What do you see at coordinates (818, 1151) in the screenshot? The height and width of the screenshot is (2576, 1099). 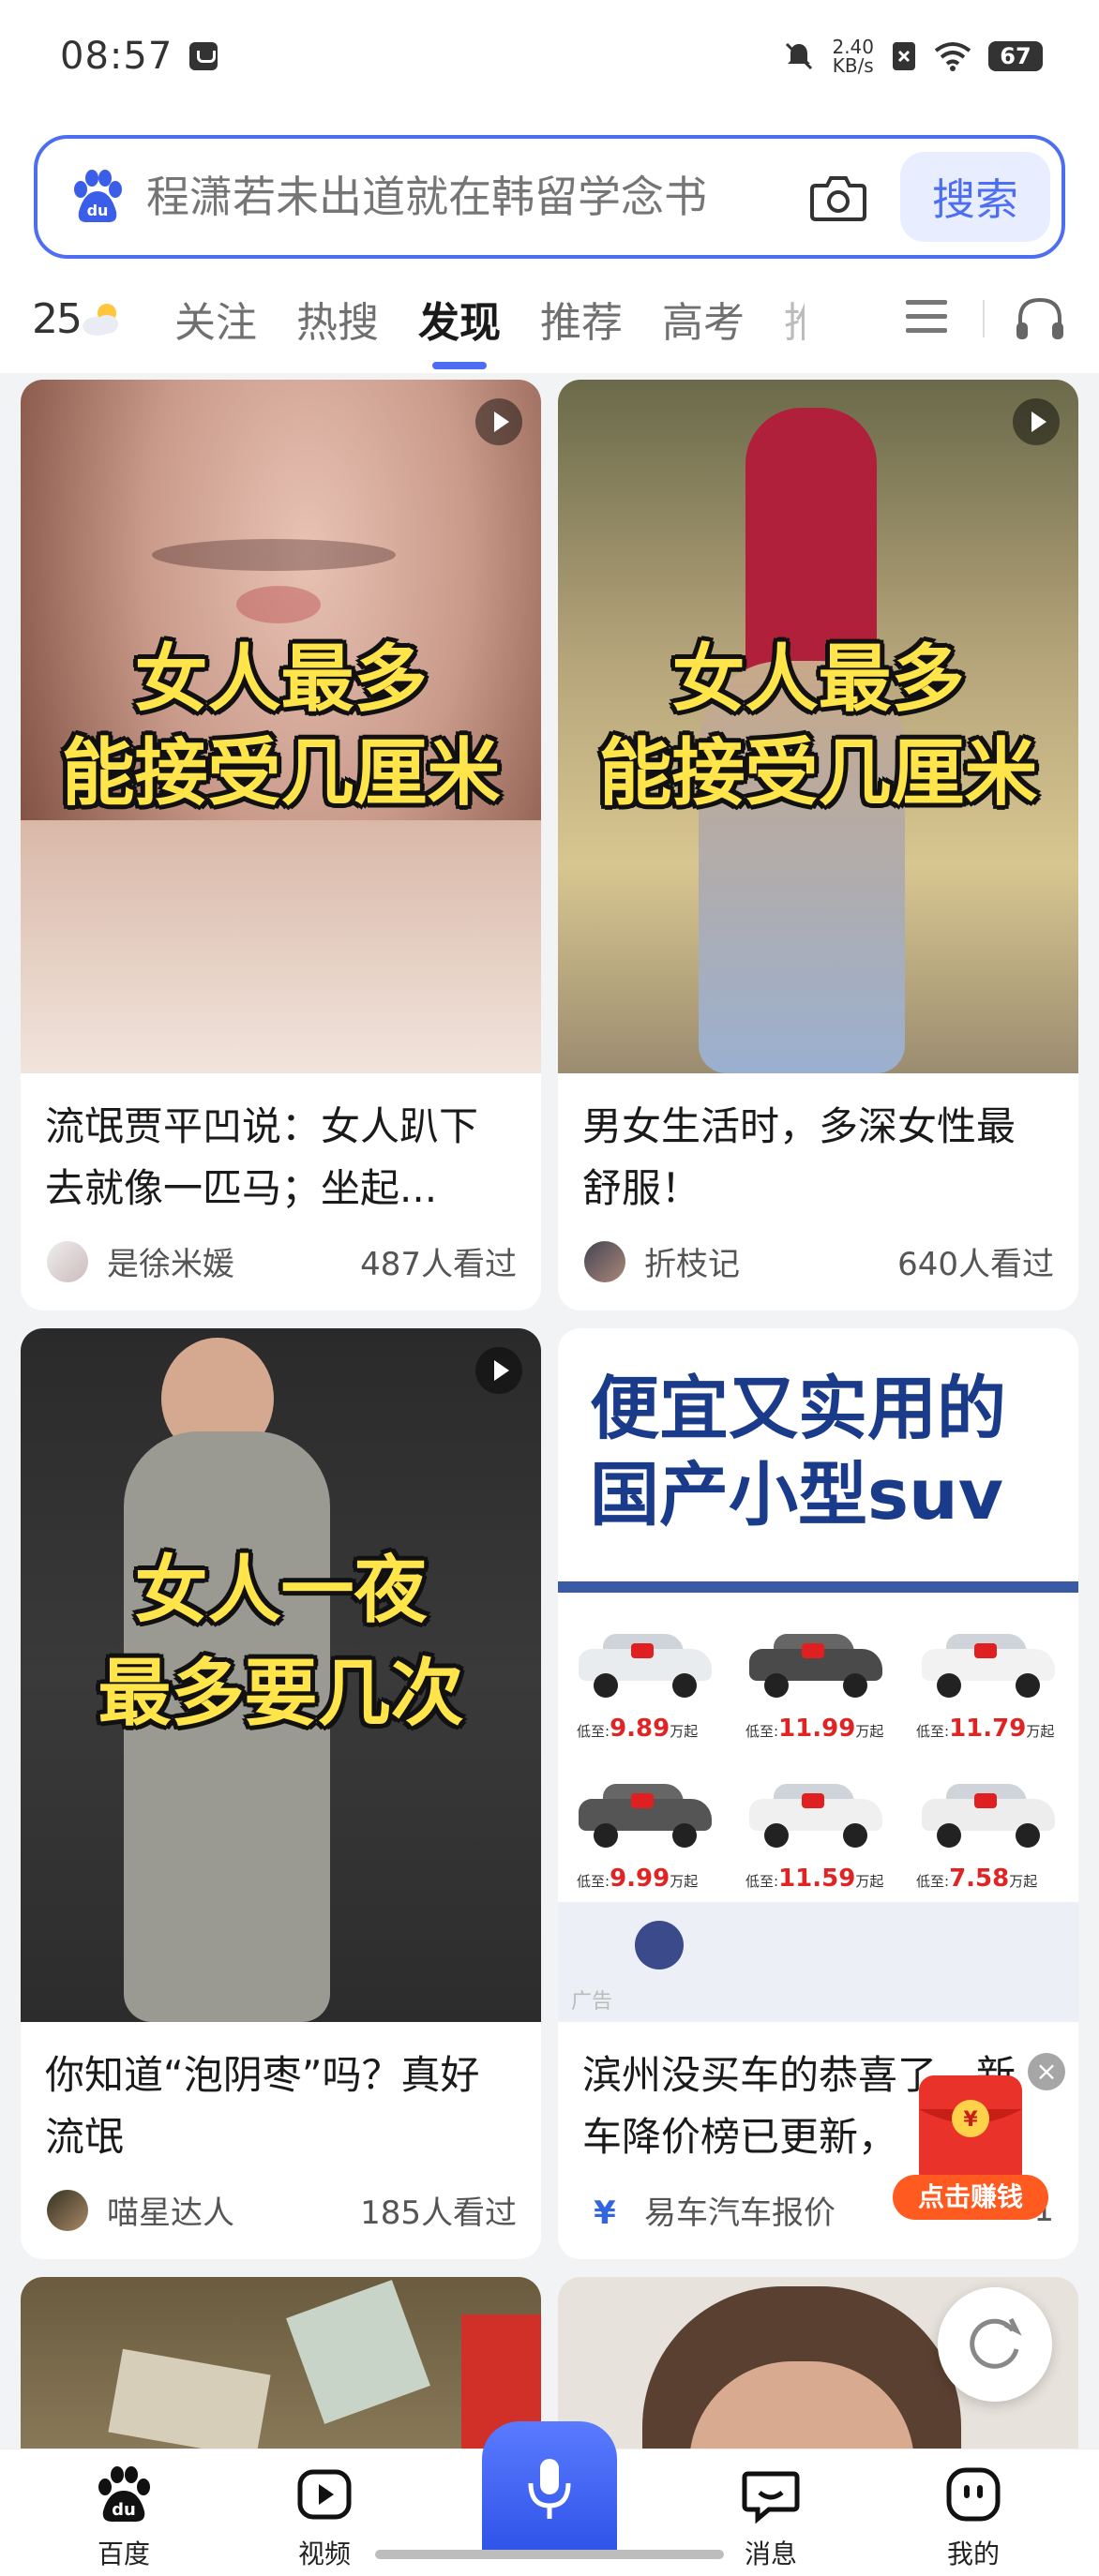 I see `card-title: 男女生活时，多深女性最舒服！` at bounding box center [818, 1151].